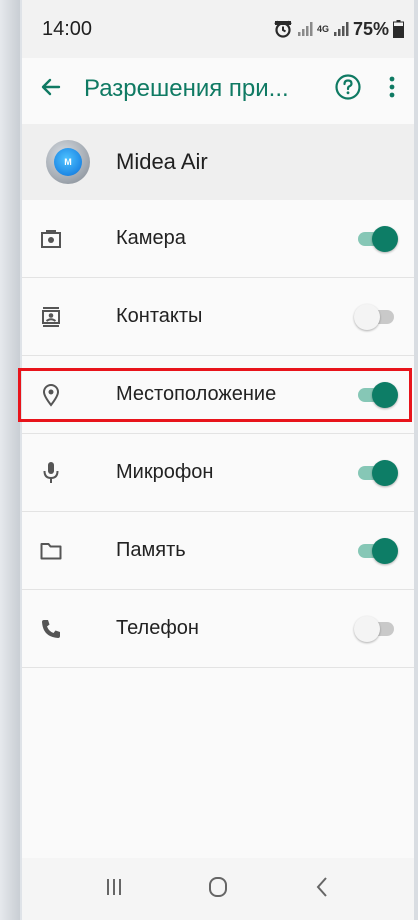 Image resolution: width=418 pixels, height=920 pixels. Describe the element at coordinates (377, 473) in the screenshot. I see `microphone-toggle` at that location.